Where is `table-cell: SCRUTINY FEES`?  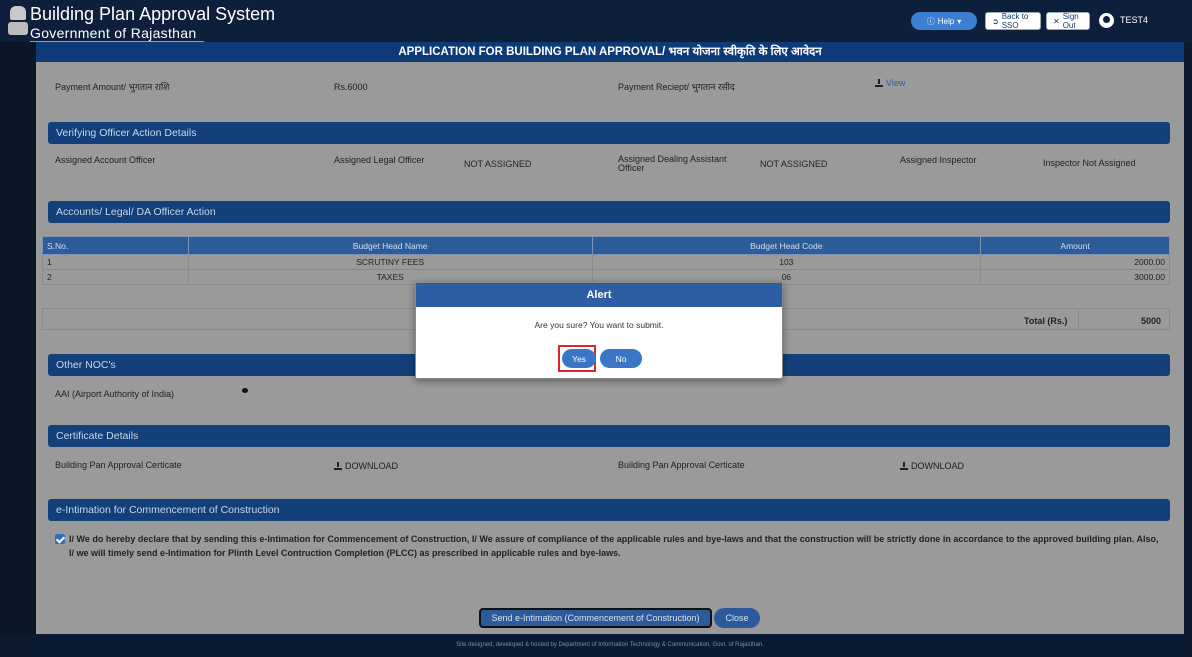 table-cell: SCRUTINY FEES is located at coordinates (390, 262).